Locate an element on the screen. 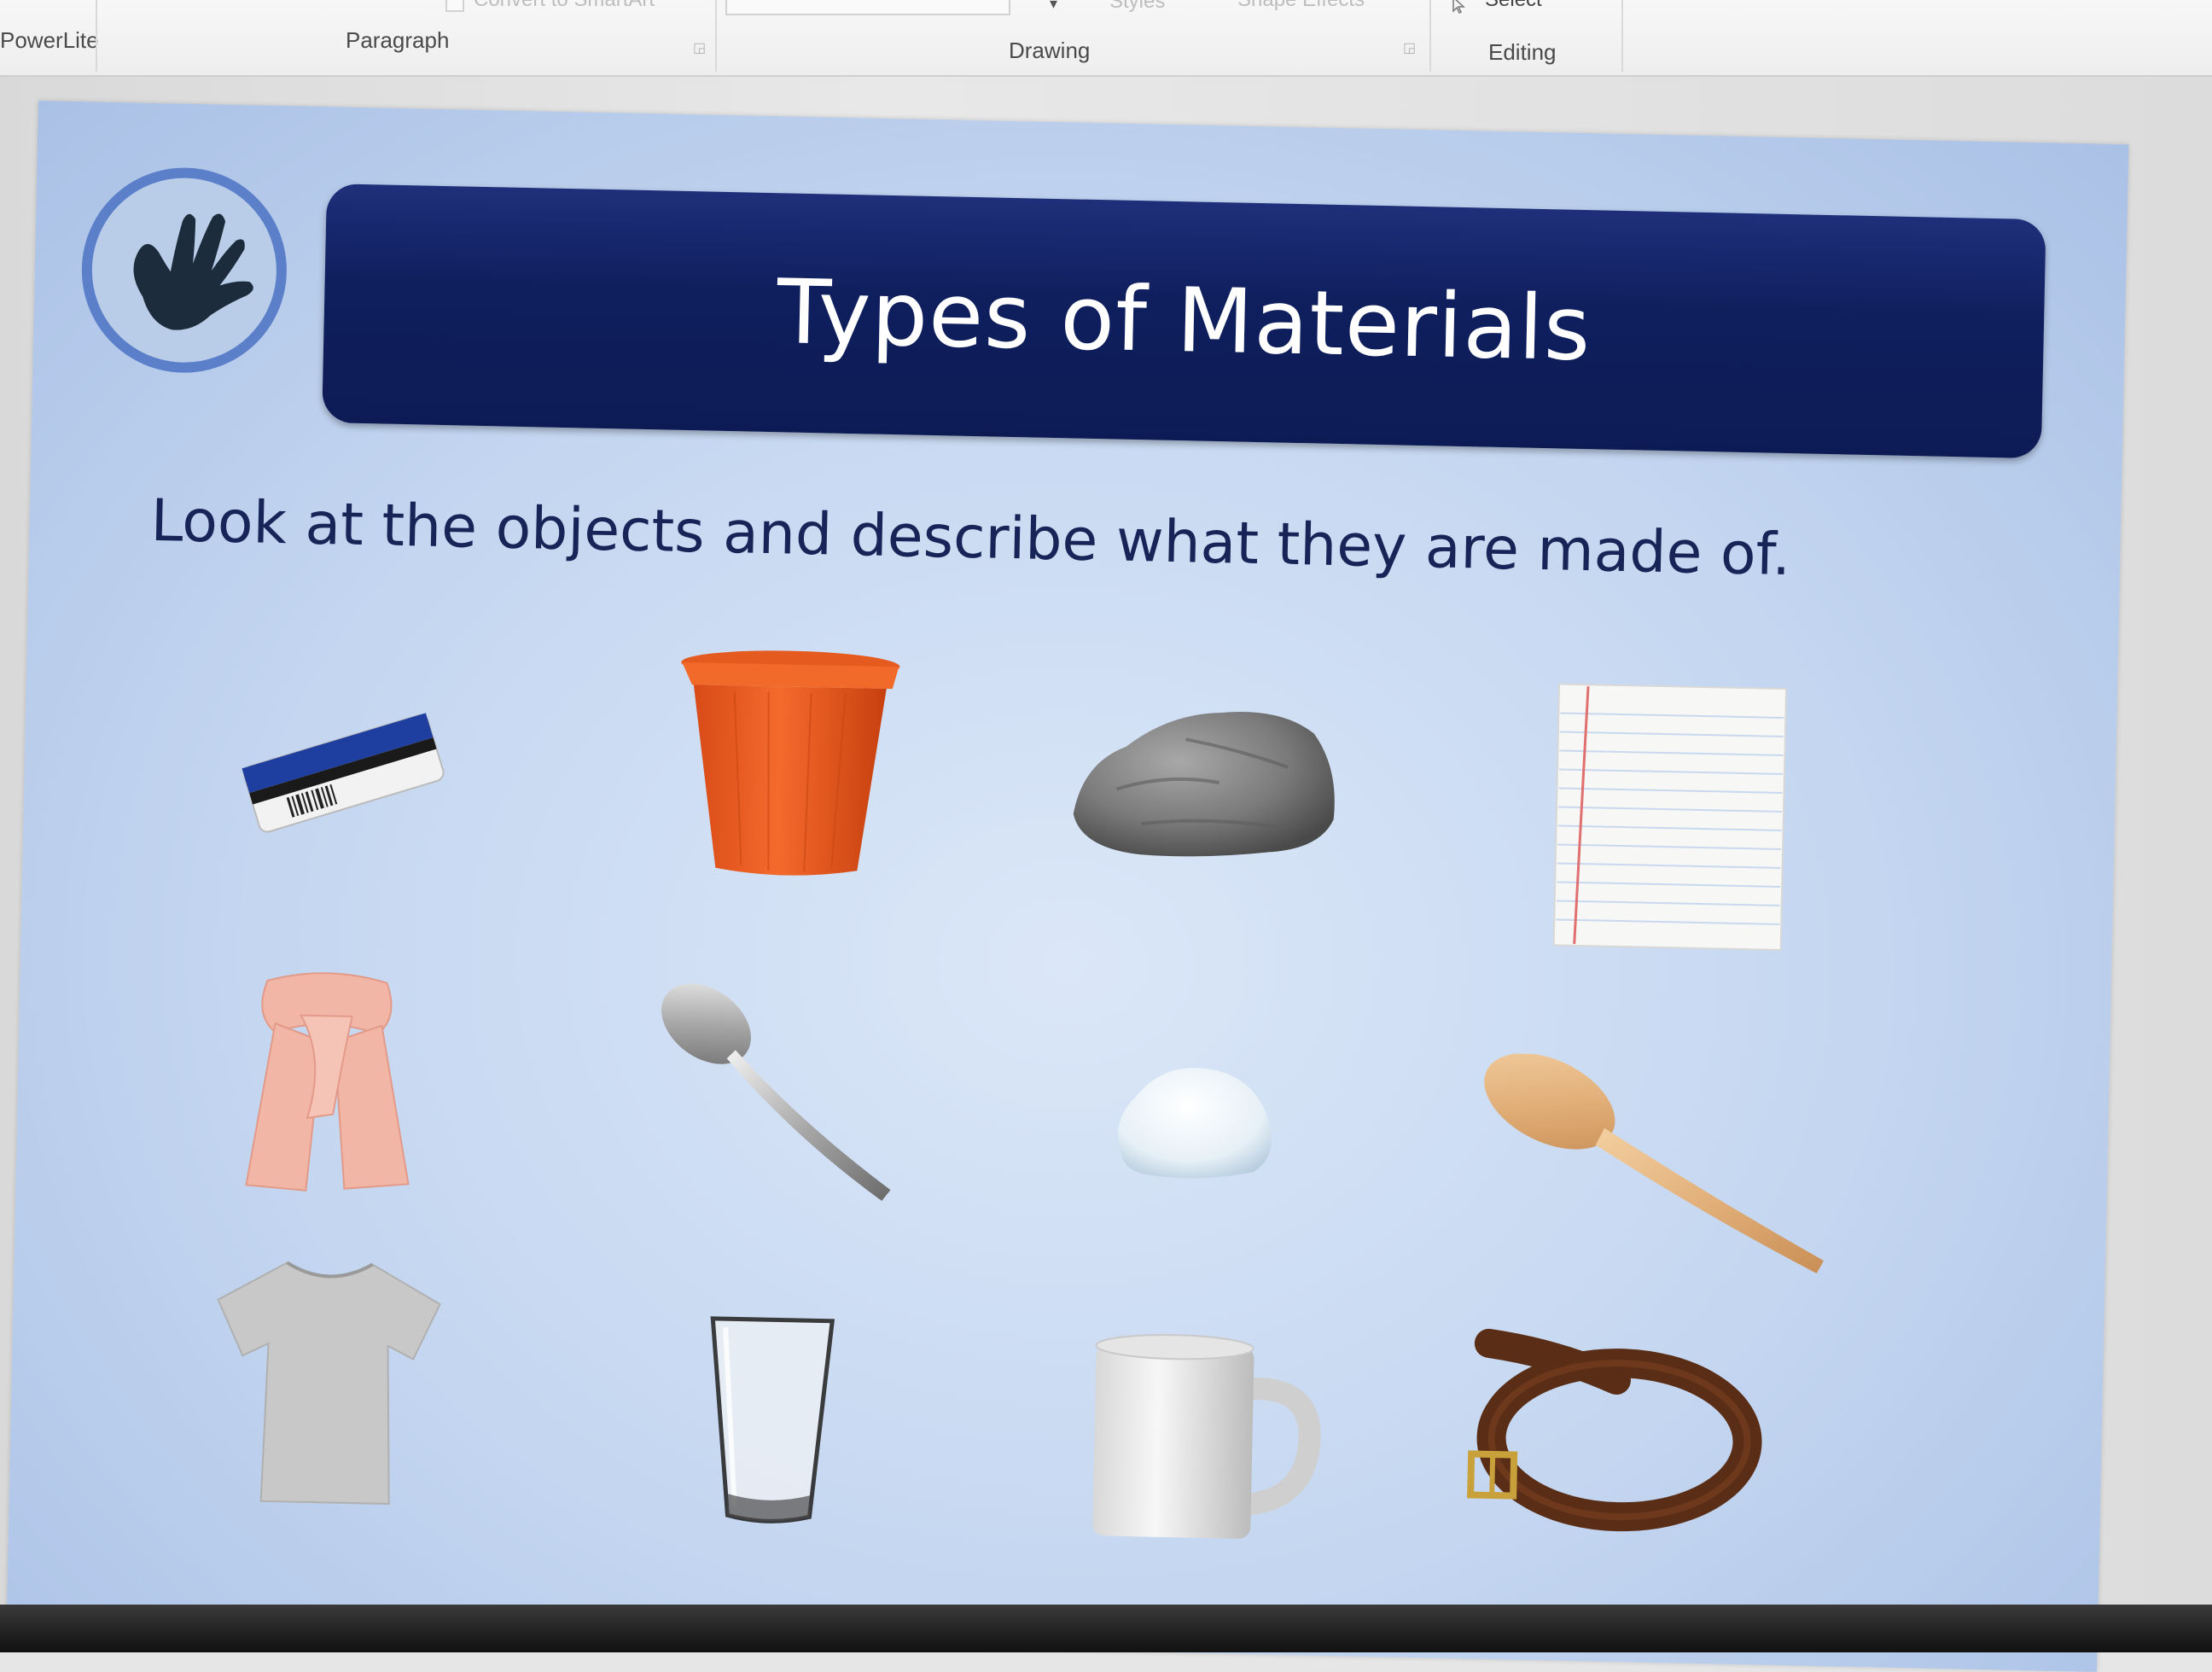 This screenshot has height=1672, width=2212. wooden-spoon-image is located at coordinates (1655, 1168).